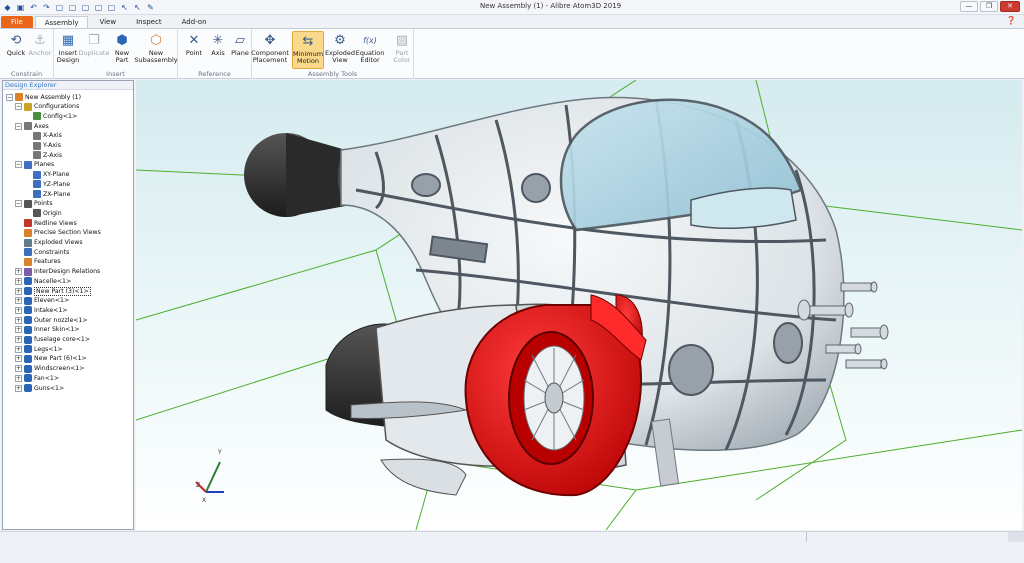 Image resolution: width=1024 pixels, height=563 pixels. What do you see at coordinates (46, 223) in the screenshot?
I see `tree-item: Redline Views` at bounding box center [46, 223].